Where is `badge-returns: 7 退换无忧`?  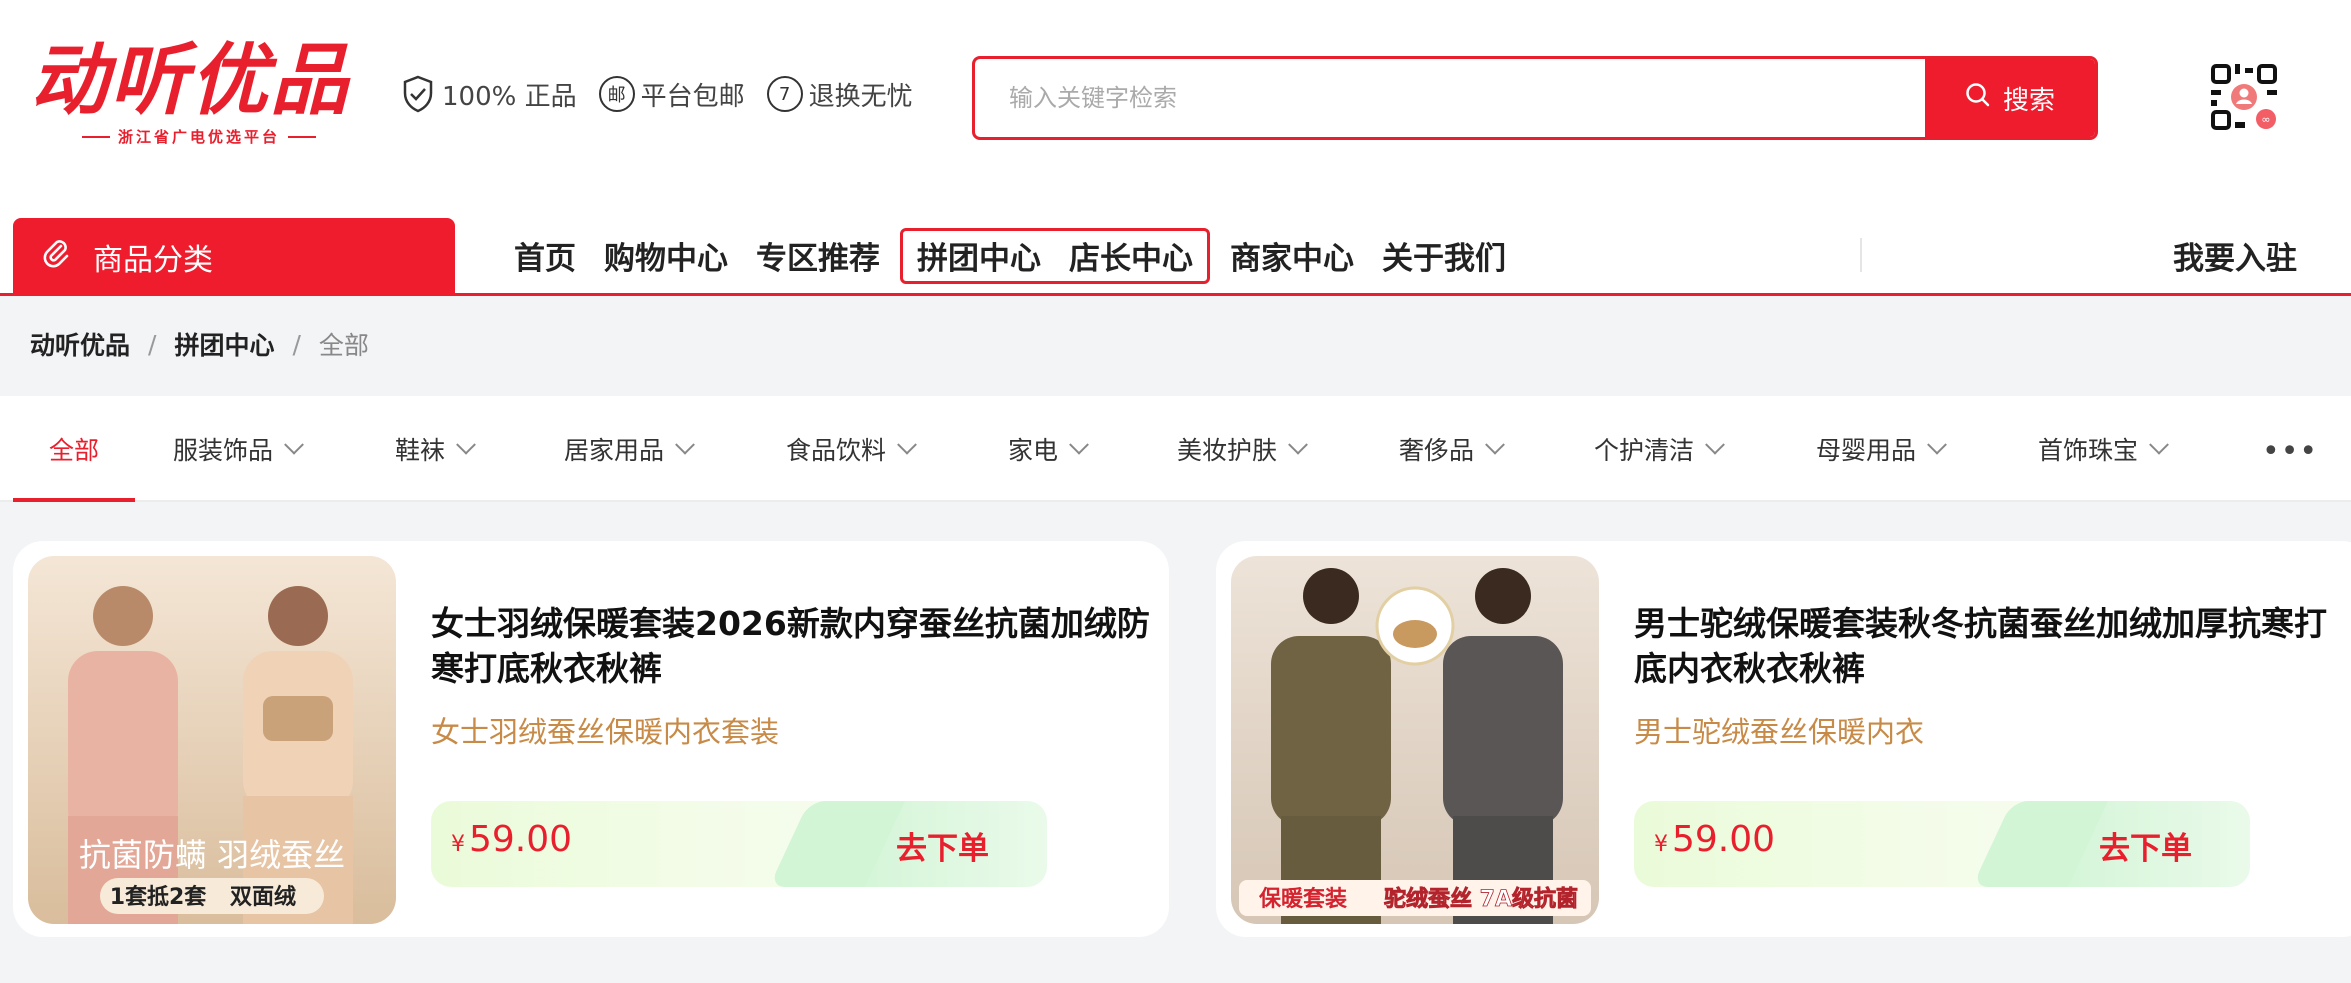 badge-returns: 7 退换无忧 is located at coordinates (839, 94).